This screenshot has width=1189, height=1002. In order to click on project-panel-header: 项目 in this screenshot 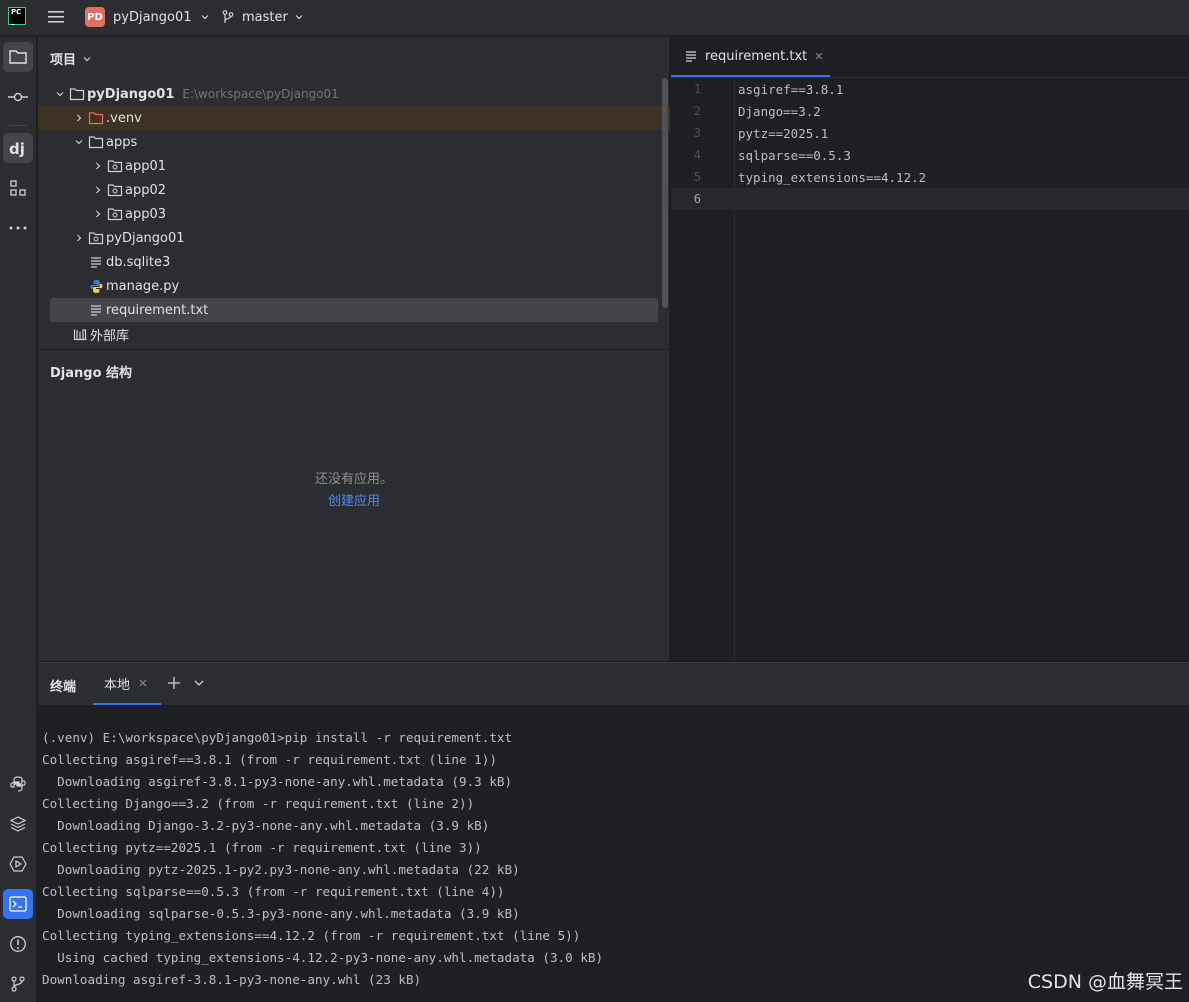, I will do `click(71, 58)`.